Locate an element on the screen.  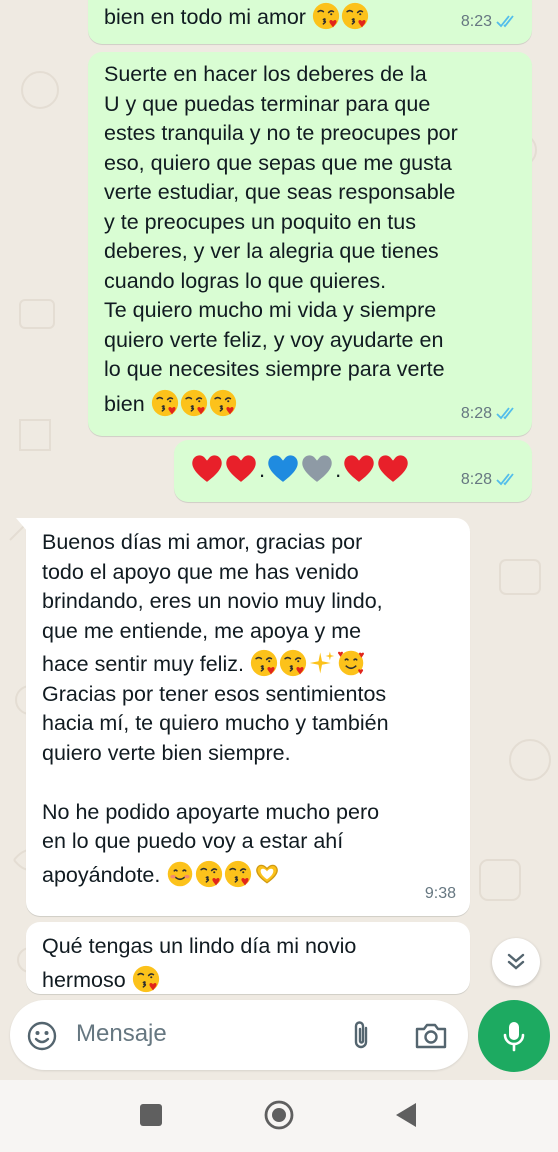
message-composer: Mensaje is located at coordinates (239, 1035).